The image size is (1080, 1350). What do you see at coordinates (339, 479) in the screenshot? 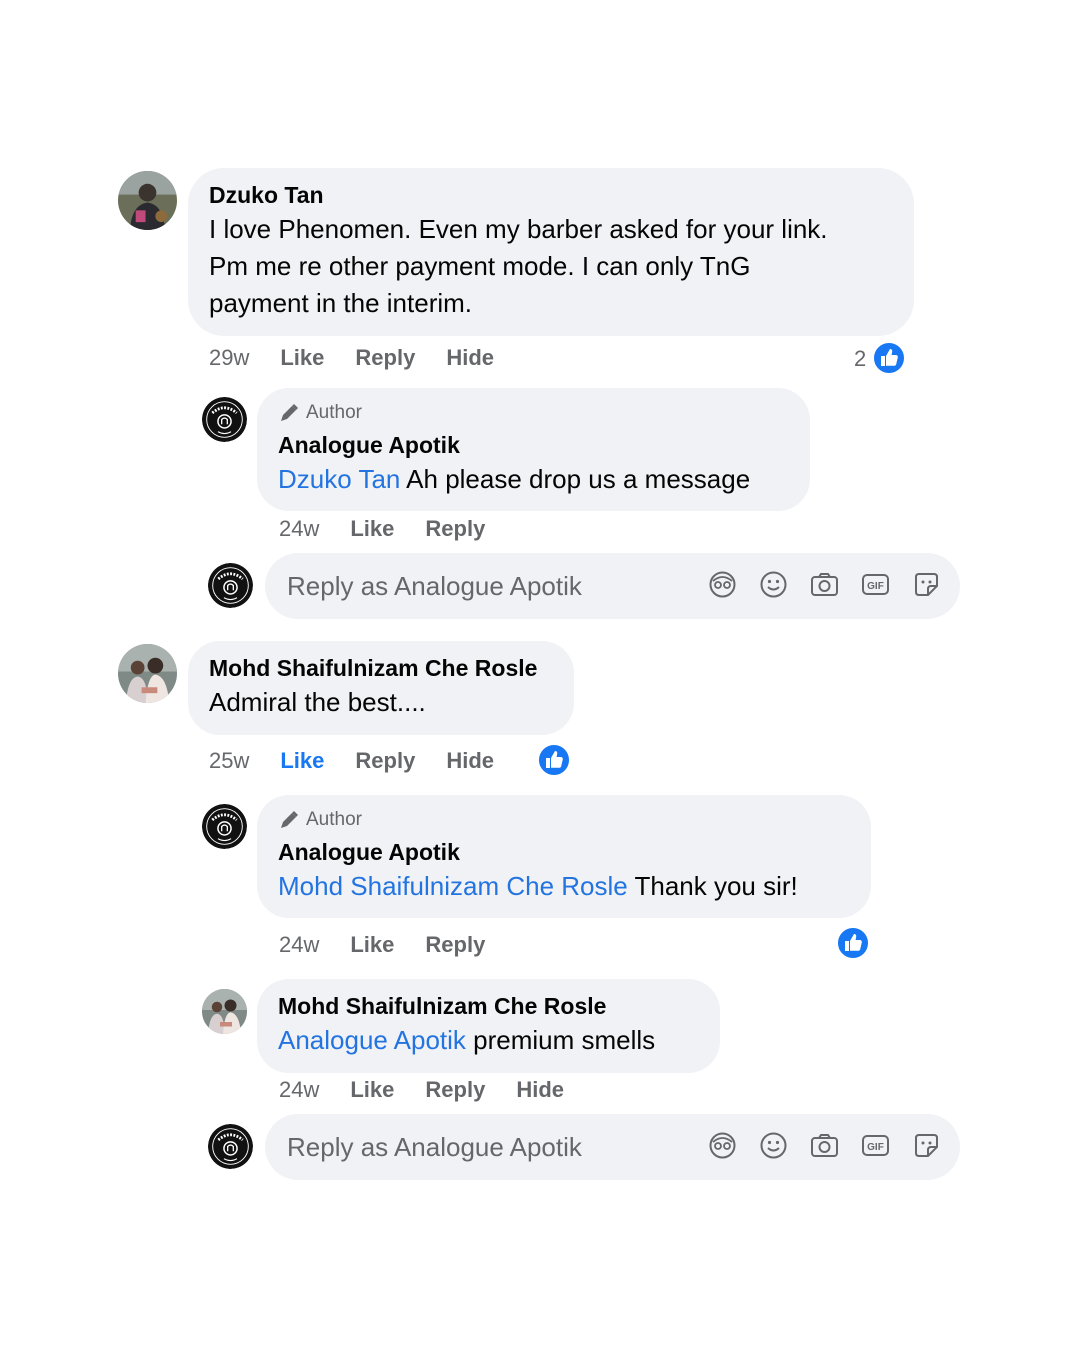
I see `mention-link: Dzuko Tan` at bounding box center [339, 479].